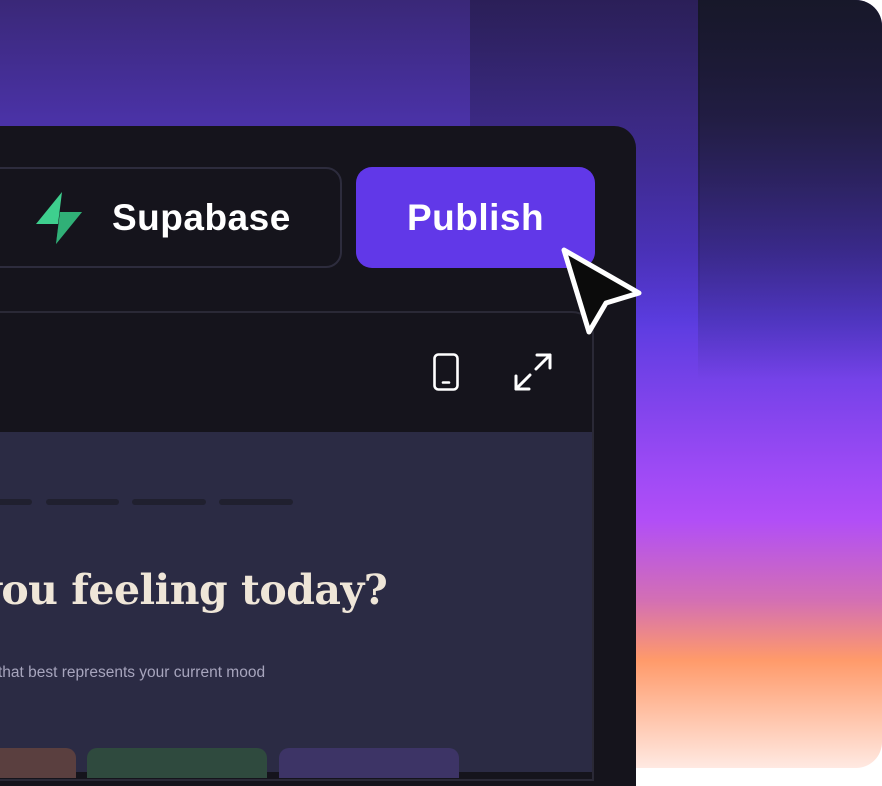  Describe the element at coordinates (133, 672) in the screenshot. I see `preview-subtitle: that best represents your current mood` at that location.